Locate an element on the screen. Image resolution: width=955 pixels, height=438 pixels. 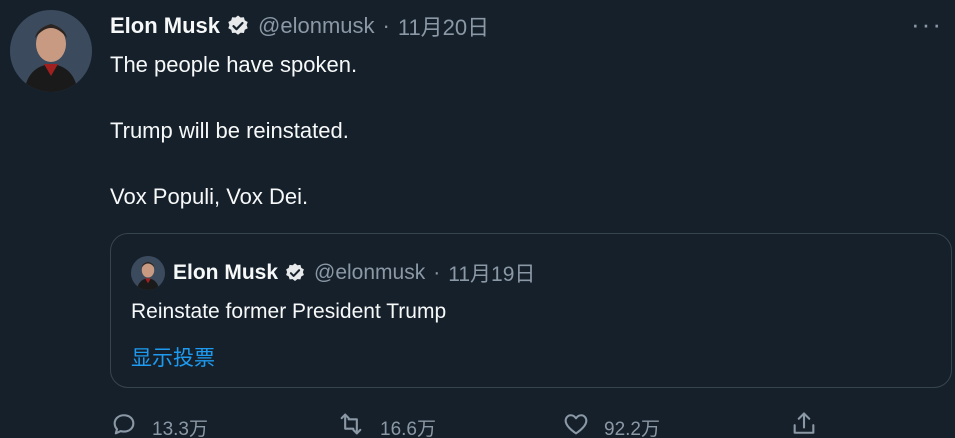
retweet-button: 16.6万 is located at coordinates (386, 424).